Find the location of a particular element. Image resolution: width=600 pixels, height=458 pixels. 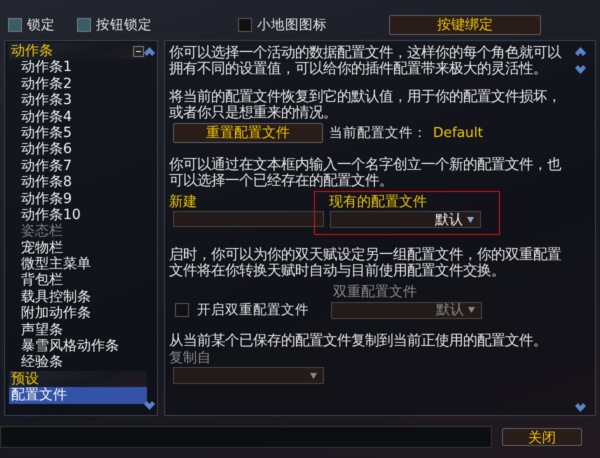

checkbox-label: 锁定 is located at coordinates (41, 25).